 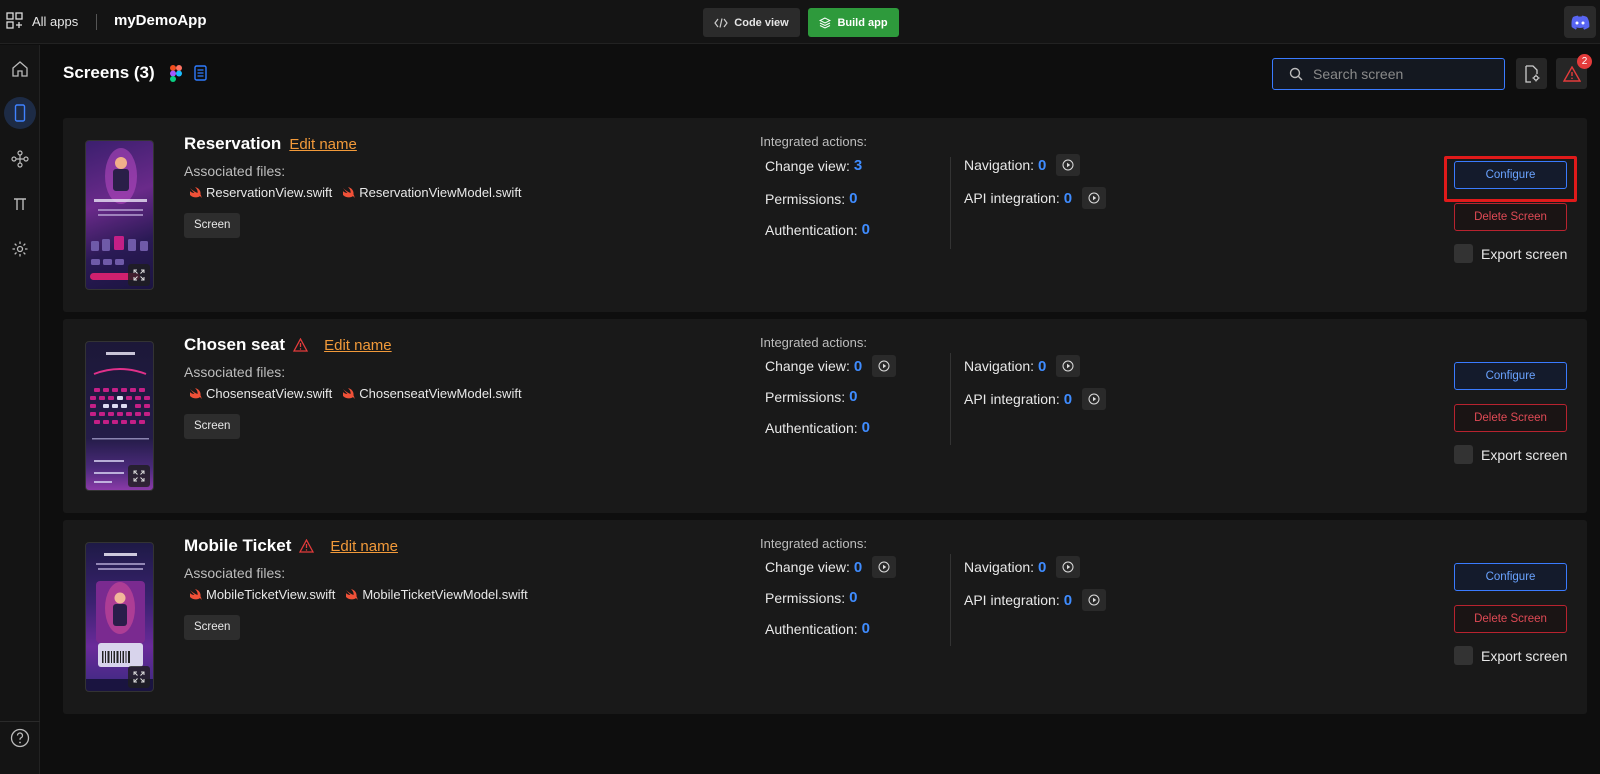 I want to click on pi-icon, so click(x=20, y=204).